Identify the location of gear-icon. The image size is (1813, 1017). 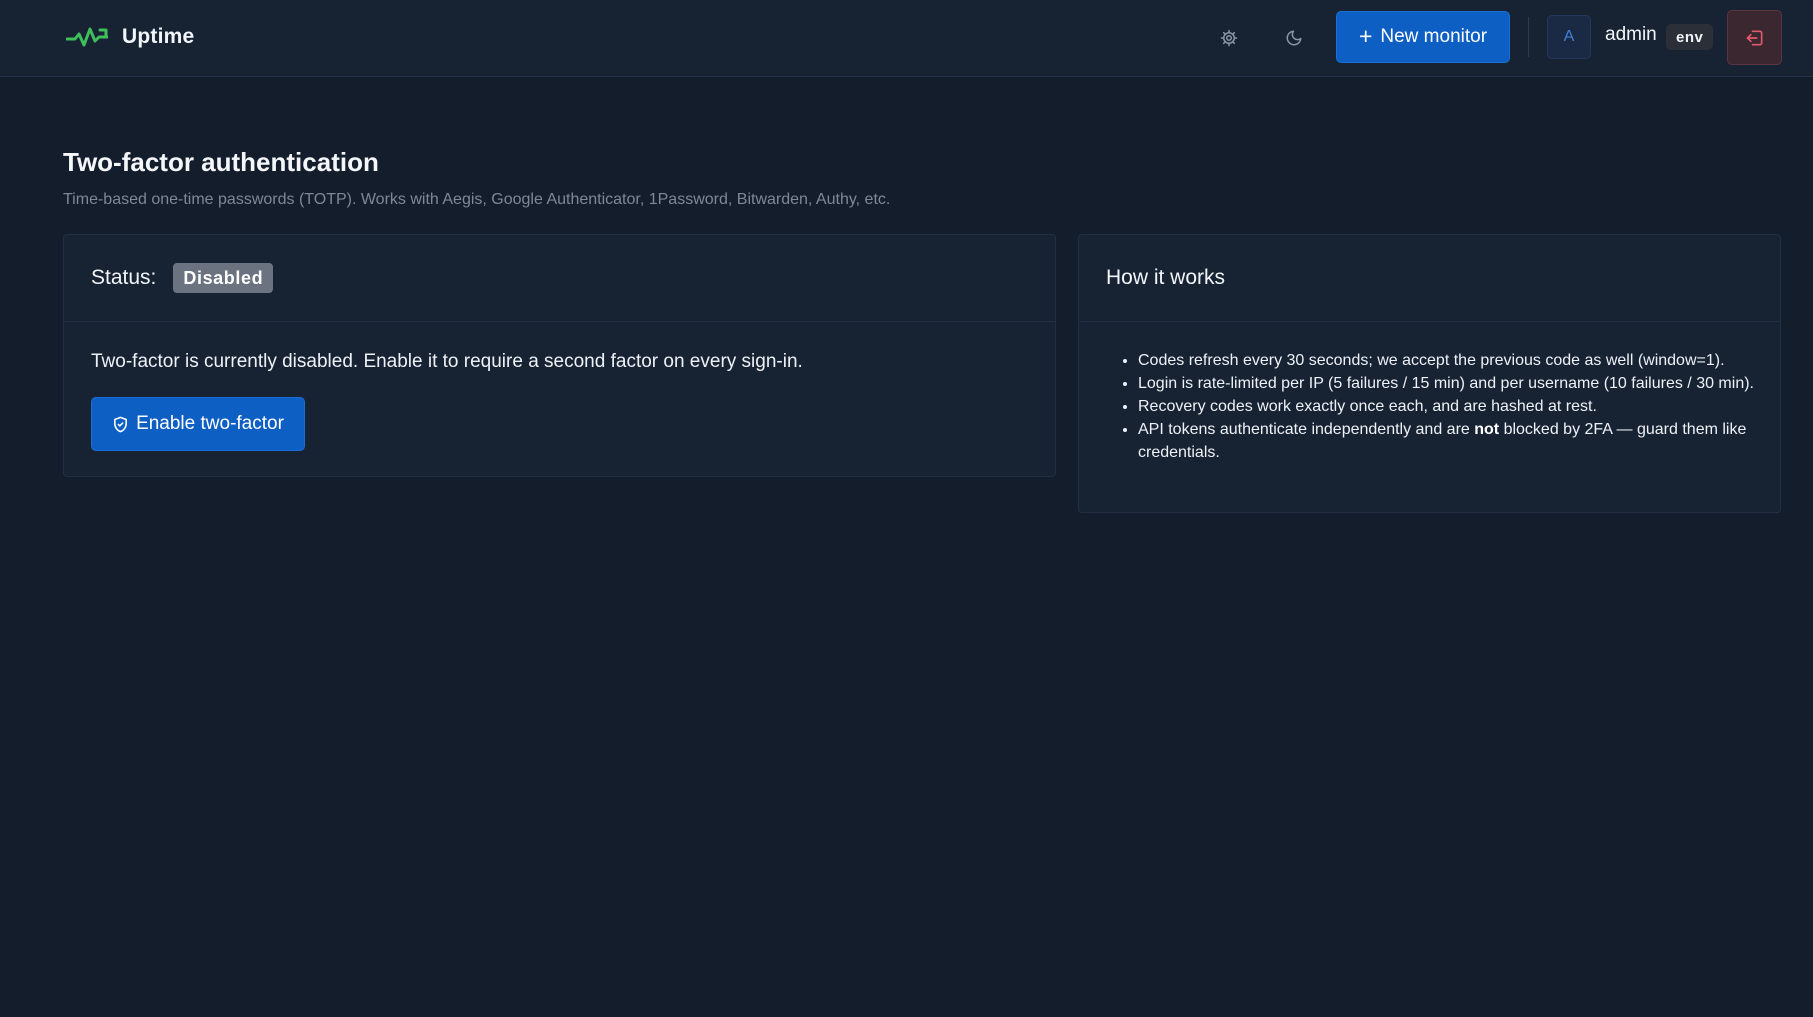
(1229, 38).